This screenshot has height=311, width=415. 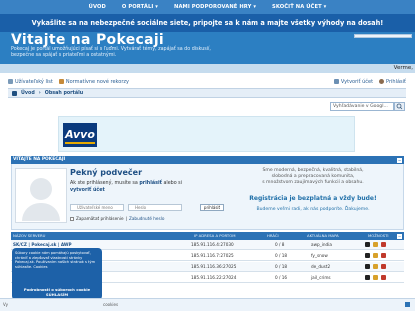 What do you see at coordinates (61, 81) in the screenshot?
I see `book-icon` at bounding box center [61, 81].